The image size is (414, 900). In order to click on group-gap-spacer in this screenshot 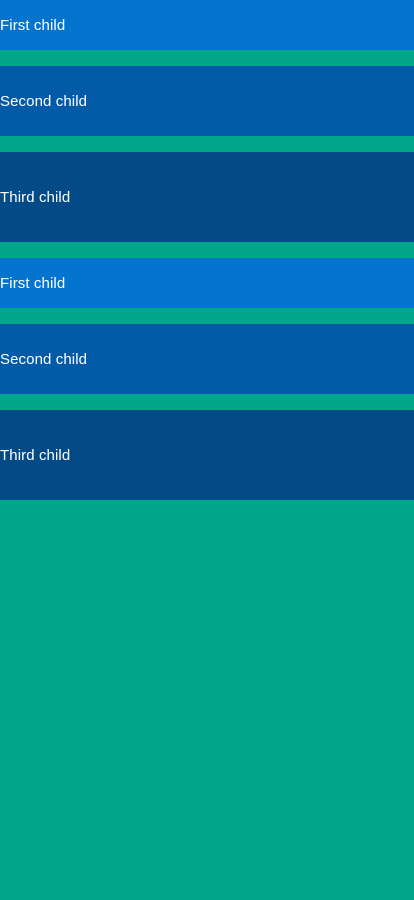, I will do `click(207, 250)`.